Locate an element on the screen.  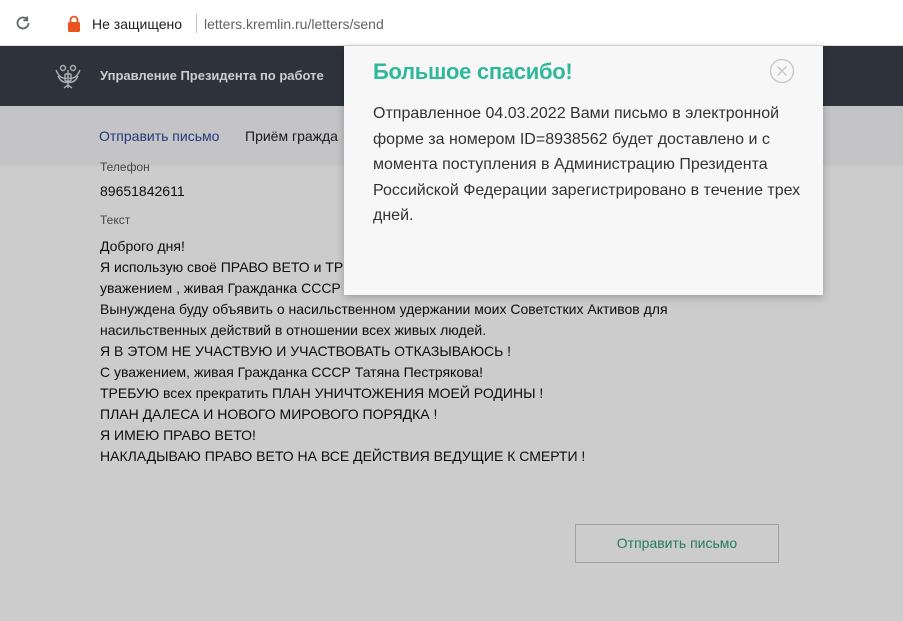
lock-icon is located at coordinates (74, 23).